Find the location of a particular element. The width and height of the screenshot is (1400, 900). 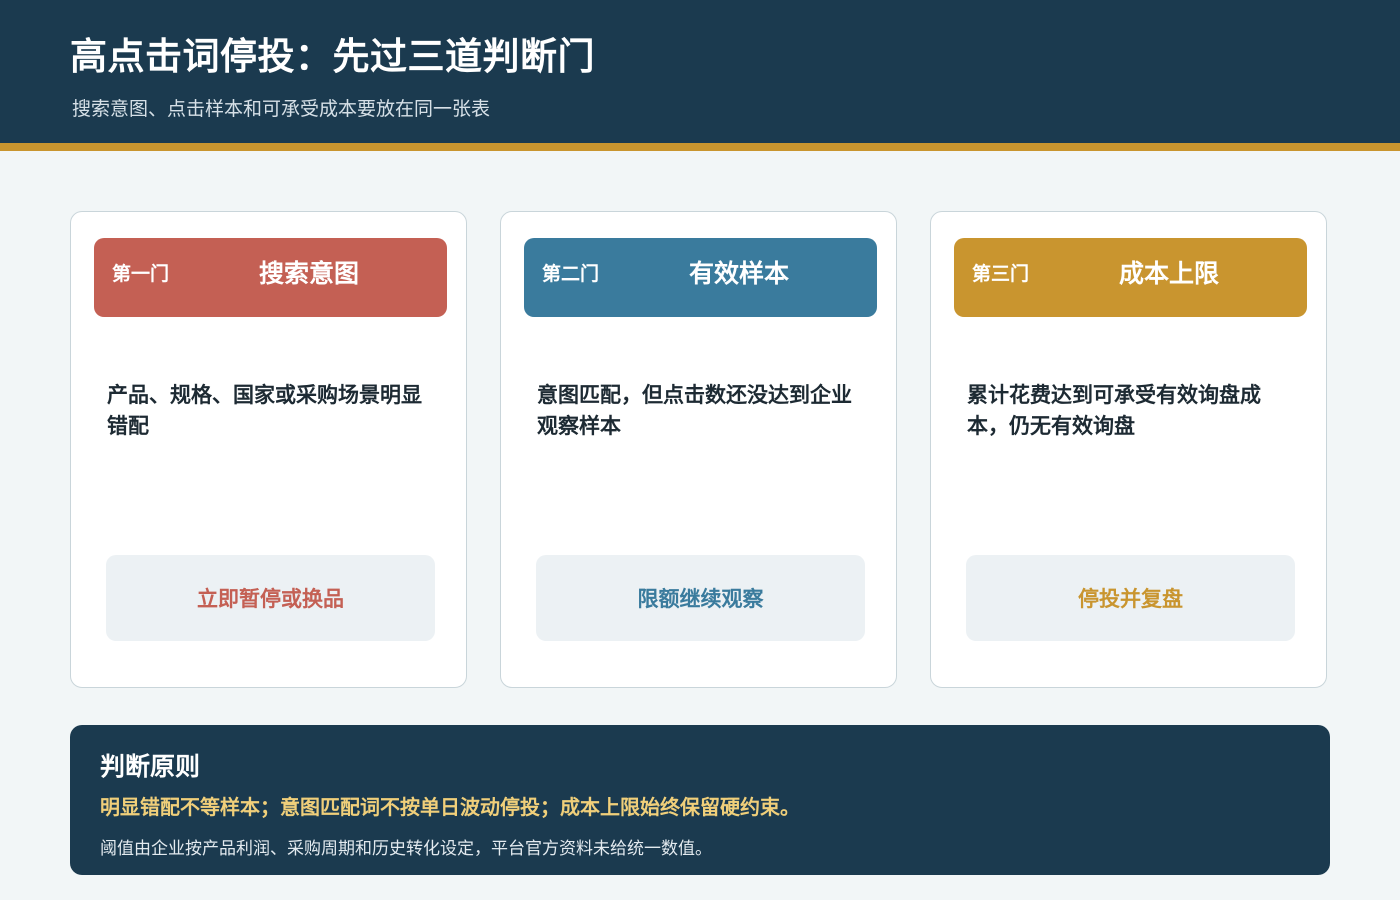

gate-description: 累计花费达到可承受有效询盘成本，仍无有效询盘 is located at coordinates (1114, 410).